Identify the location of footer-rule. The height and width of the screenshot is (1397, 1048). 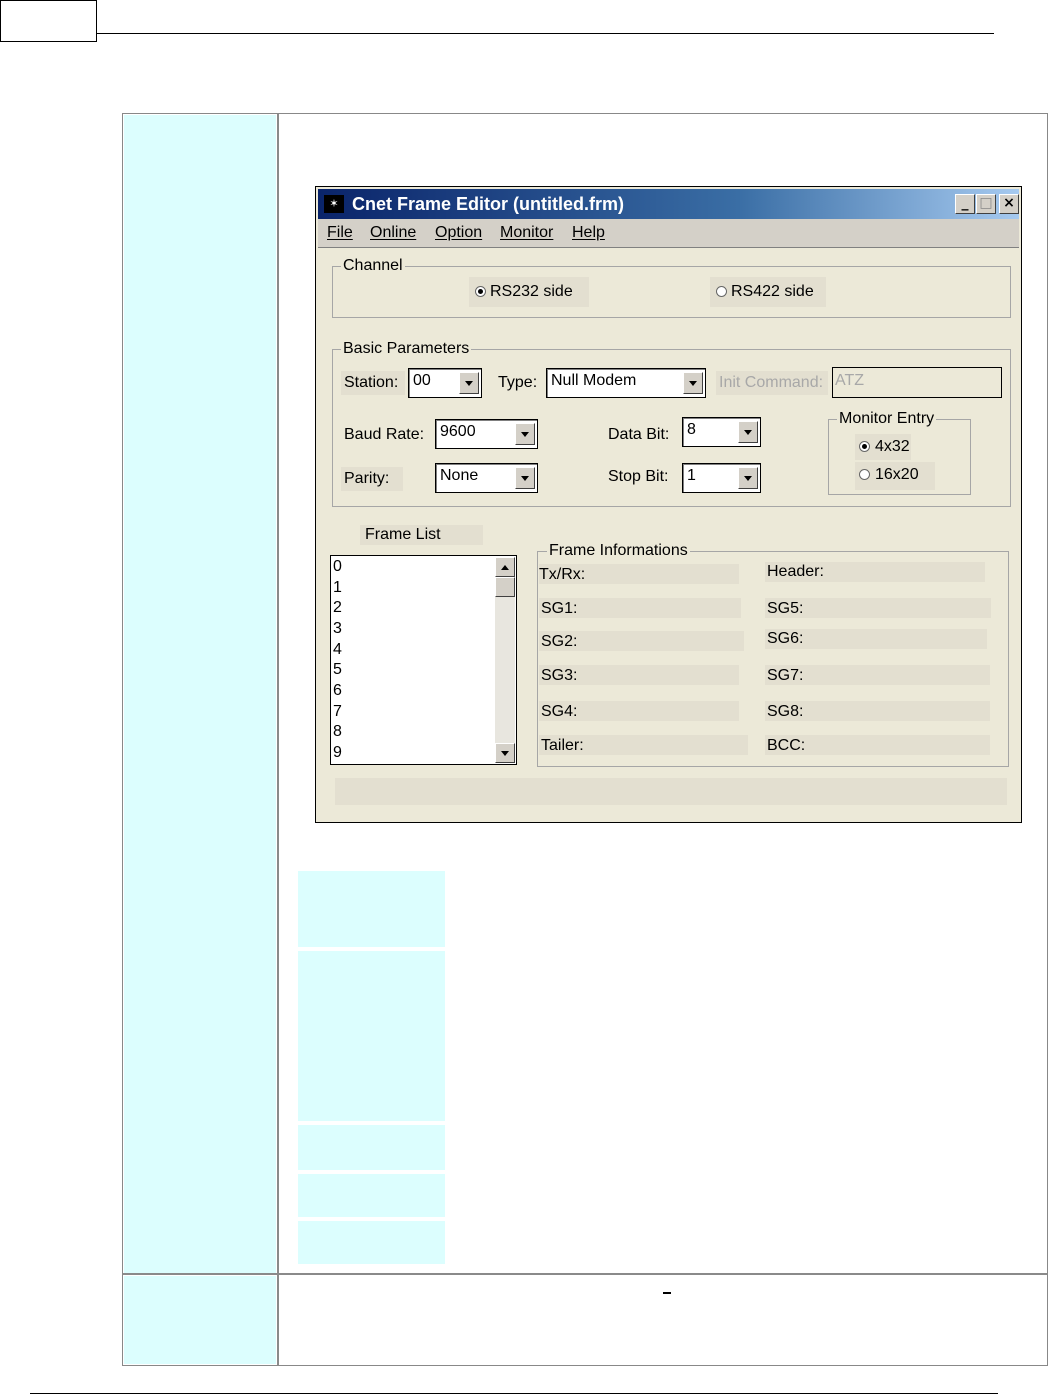
(514, 1393).